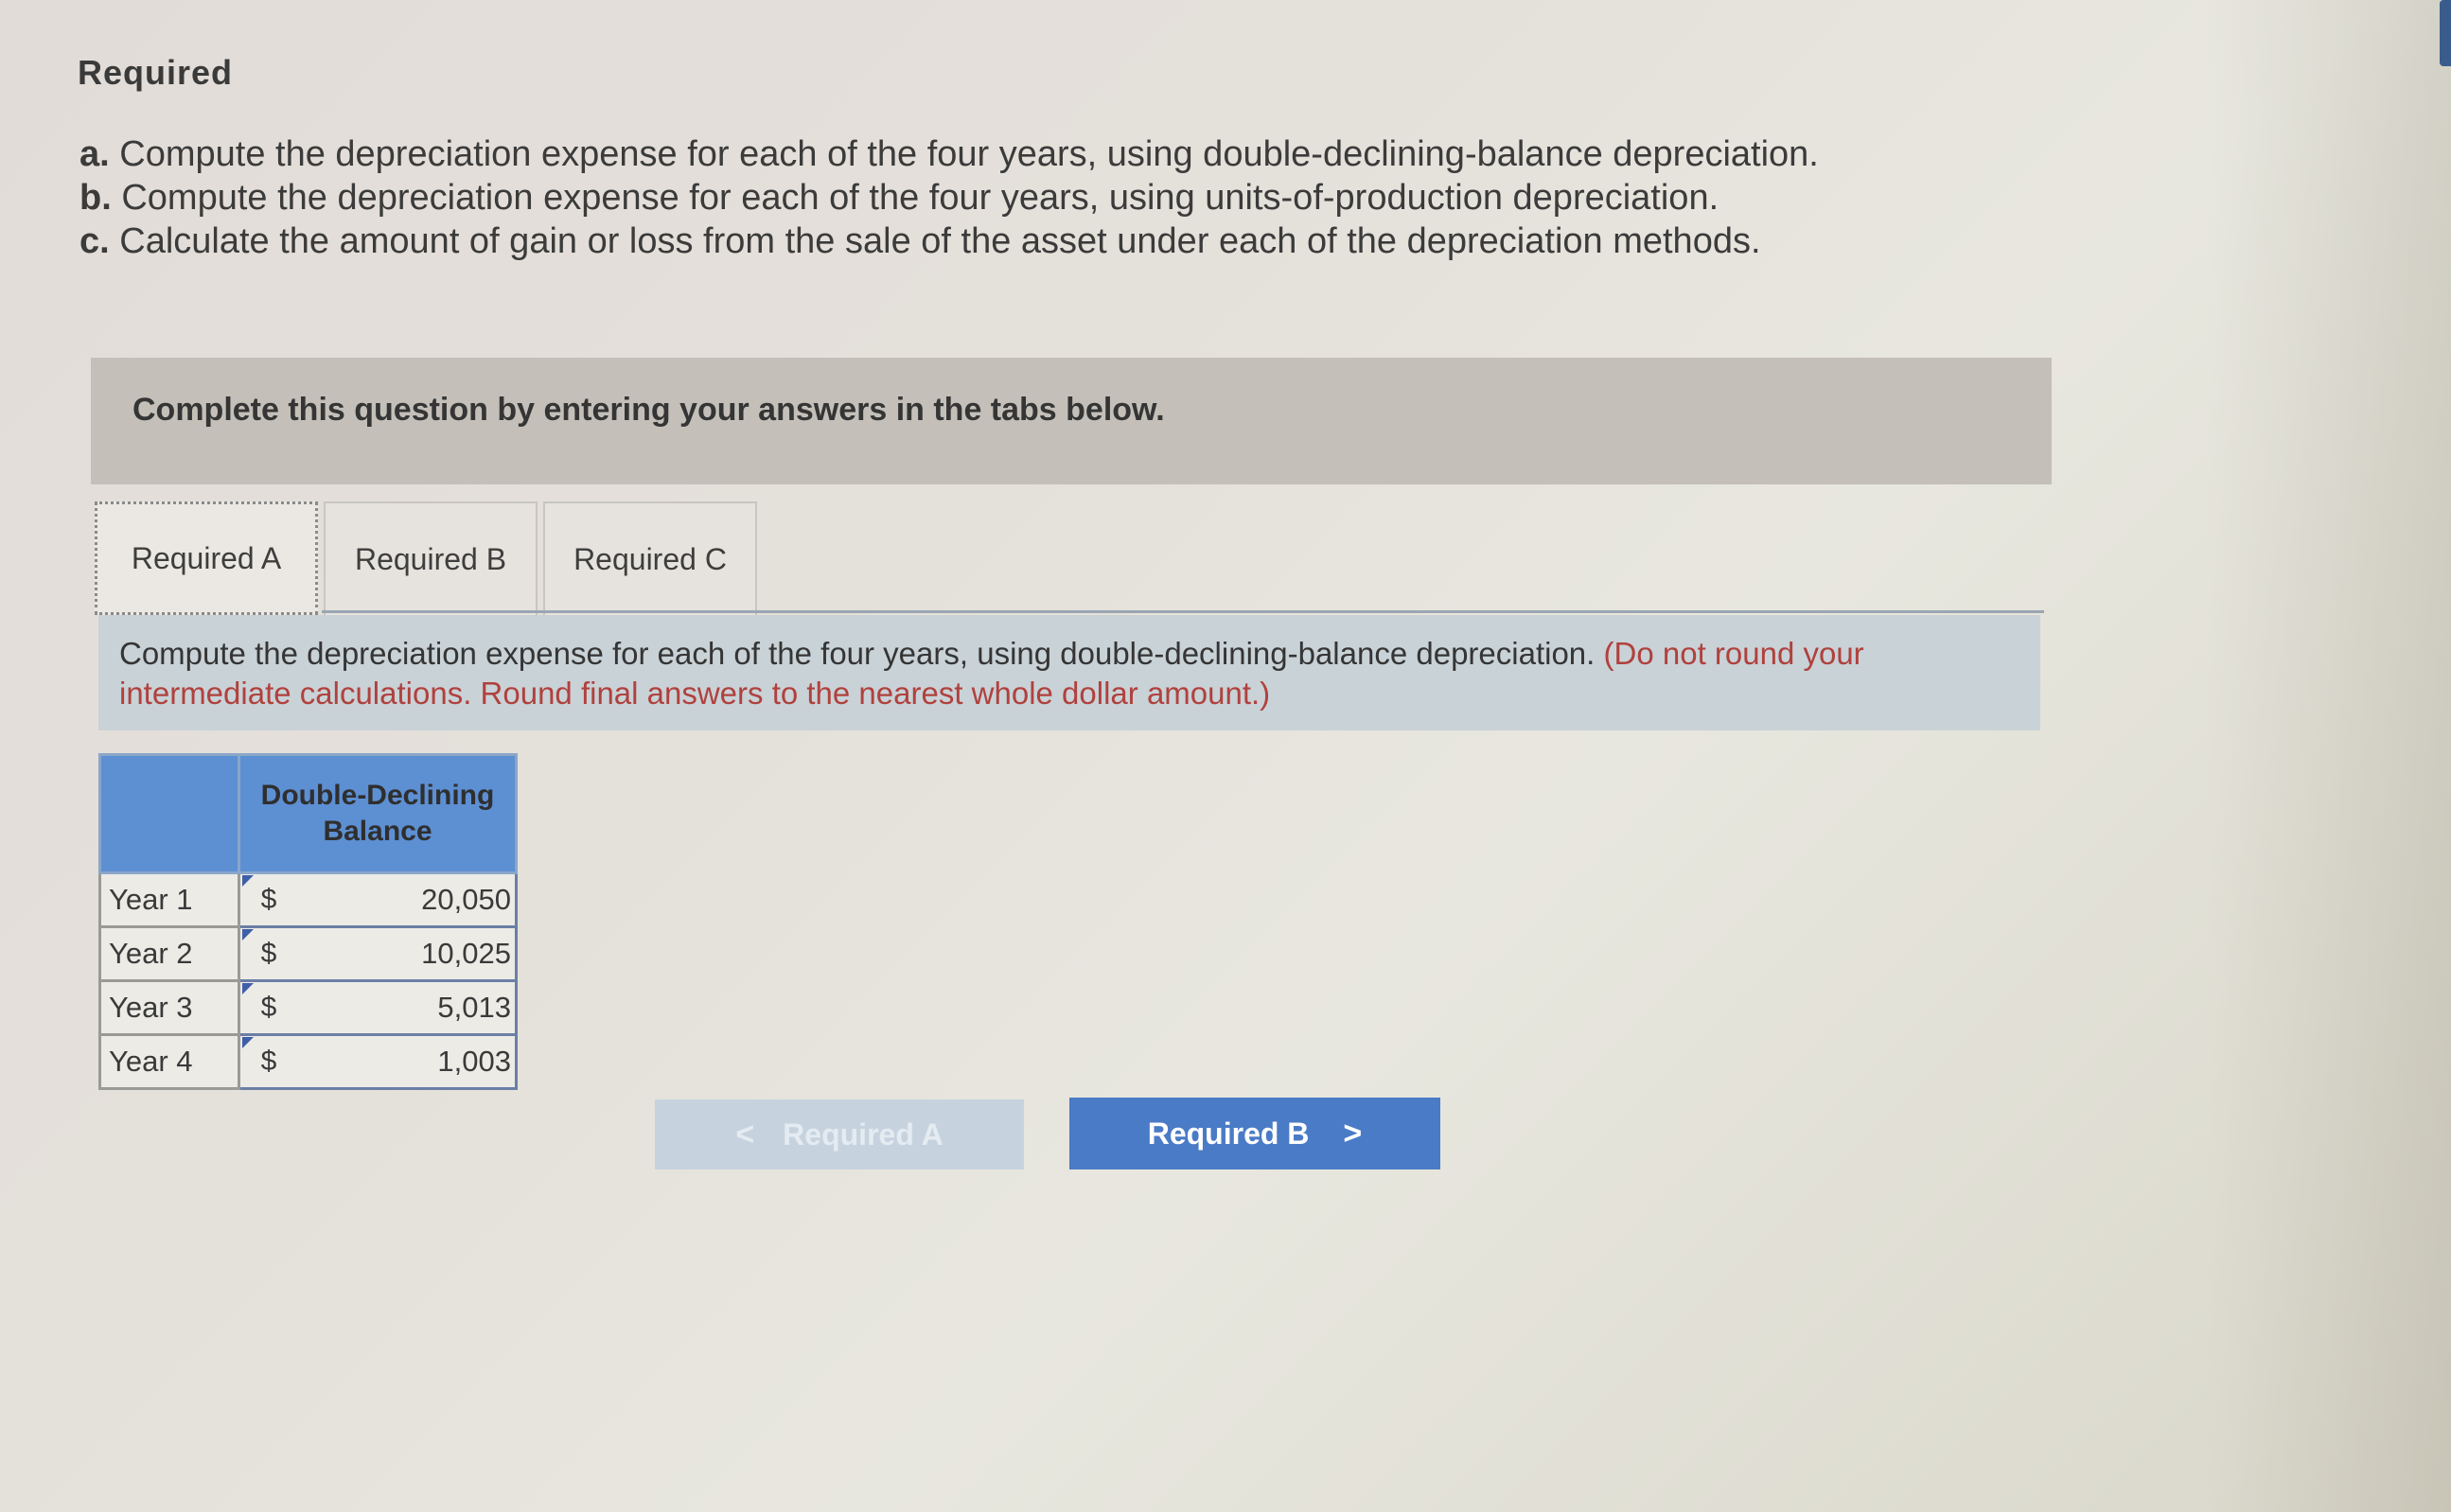 The height and width of the screenshot is (1512, 2451). I want to click on tab-required-a: Required A, so click(206, 558).